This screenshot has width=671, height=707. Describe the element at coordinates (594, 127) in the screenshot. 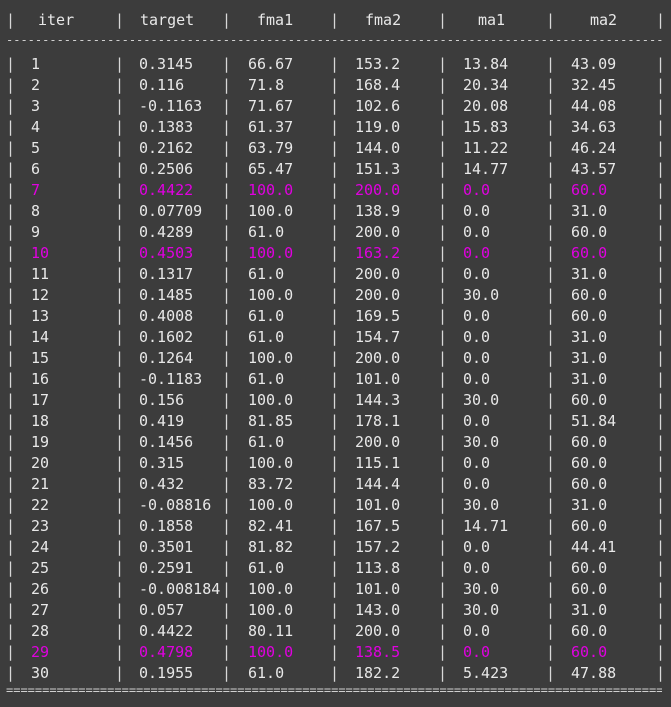

I see `cell-ma2: 34.63` at that location.